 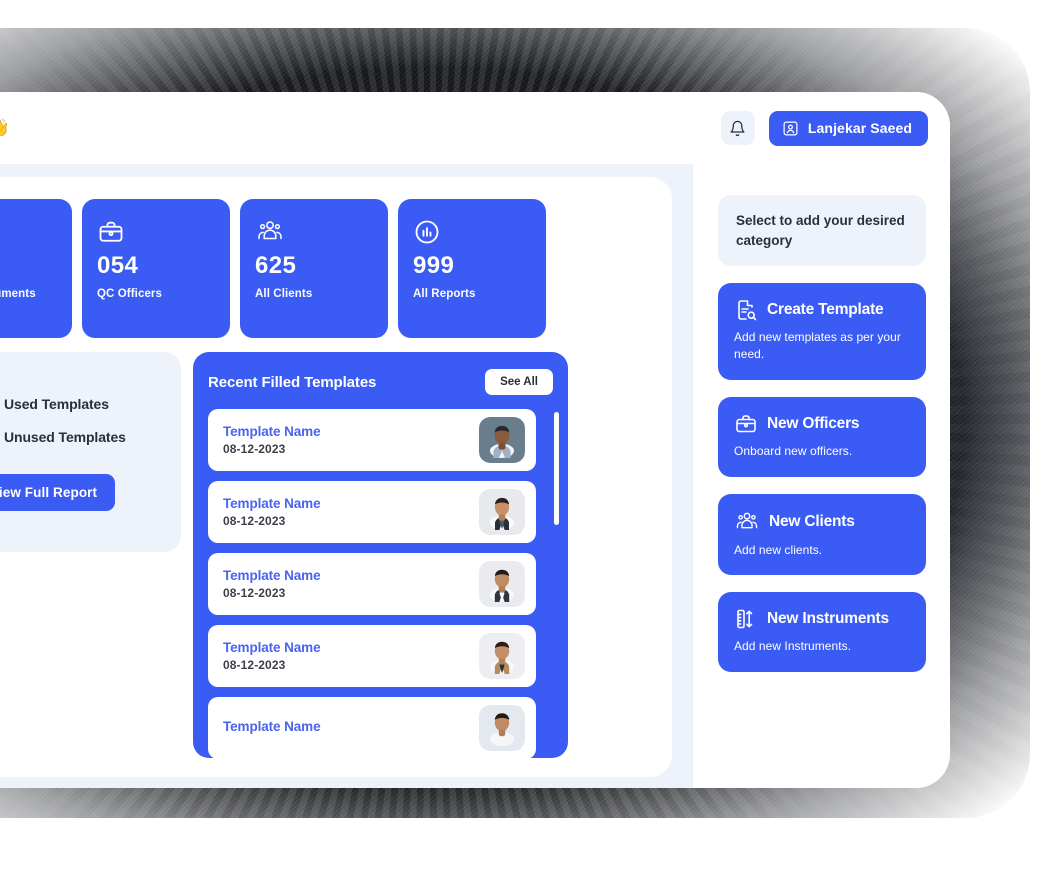 I want to click on action-subtitle: Add new templates as per your need., so click(x=817, y=345).